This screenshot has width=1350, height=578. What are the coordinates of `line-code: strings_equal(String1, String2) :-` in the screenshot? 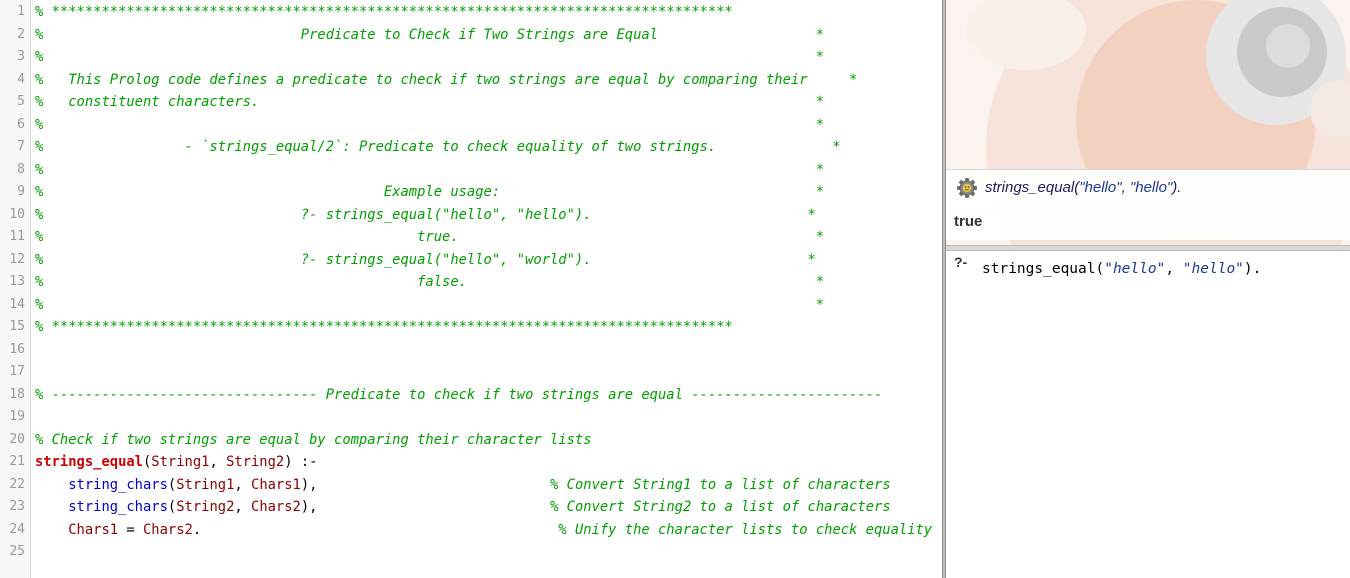 It's located at (176, 462).